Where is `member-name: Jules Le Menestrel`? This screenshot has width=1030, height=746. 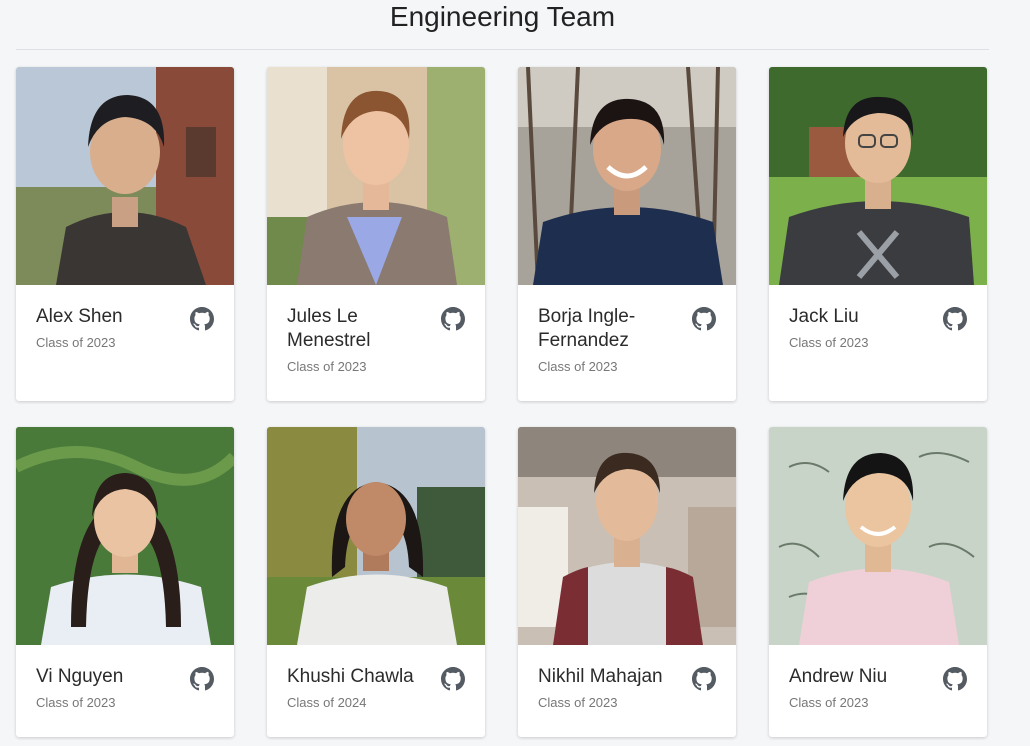
member-name: Jules Le Menestrel is located at coordinates (329, 328).